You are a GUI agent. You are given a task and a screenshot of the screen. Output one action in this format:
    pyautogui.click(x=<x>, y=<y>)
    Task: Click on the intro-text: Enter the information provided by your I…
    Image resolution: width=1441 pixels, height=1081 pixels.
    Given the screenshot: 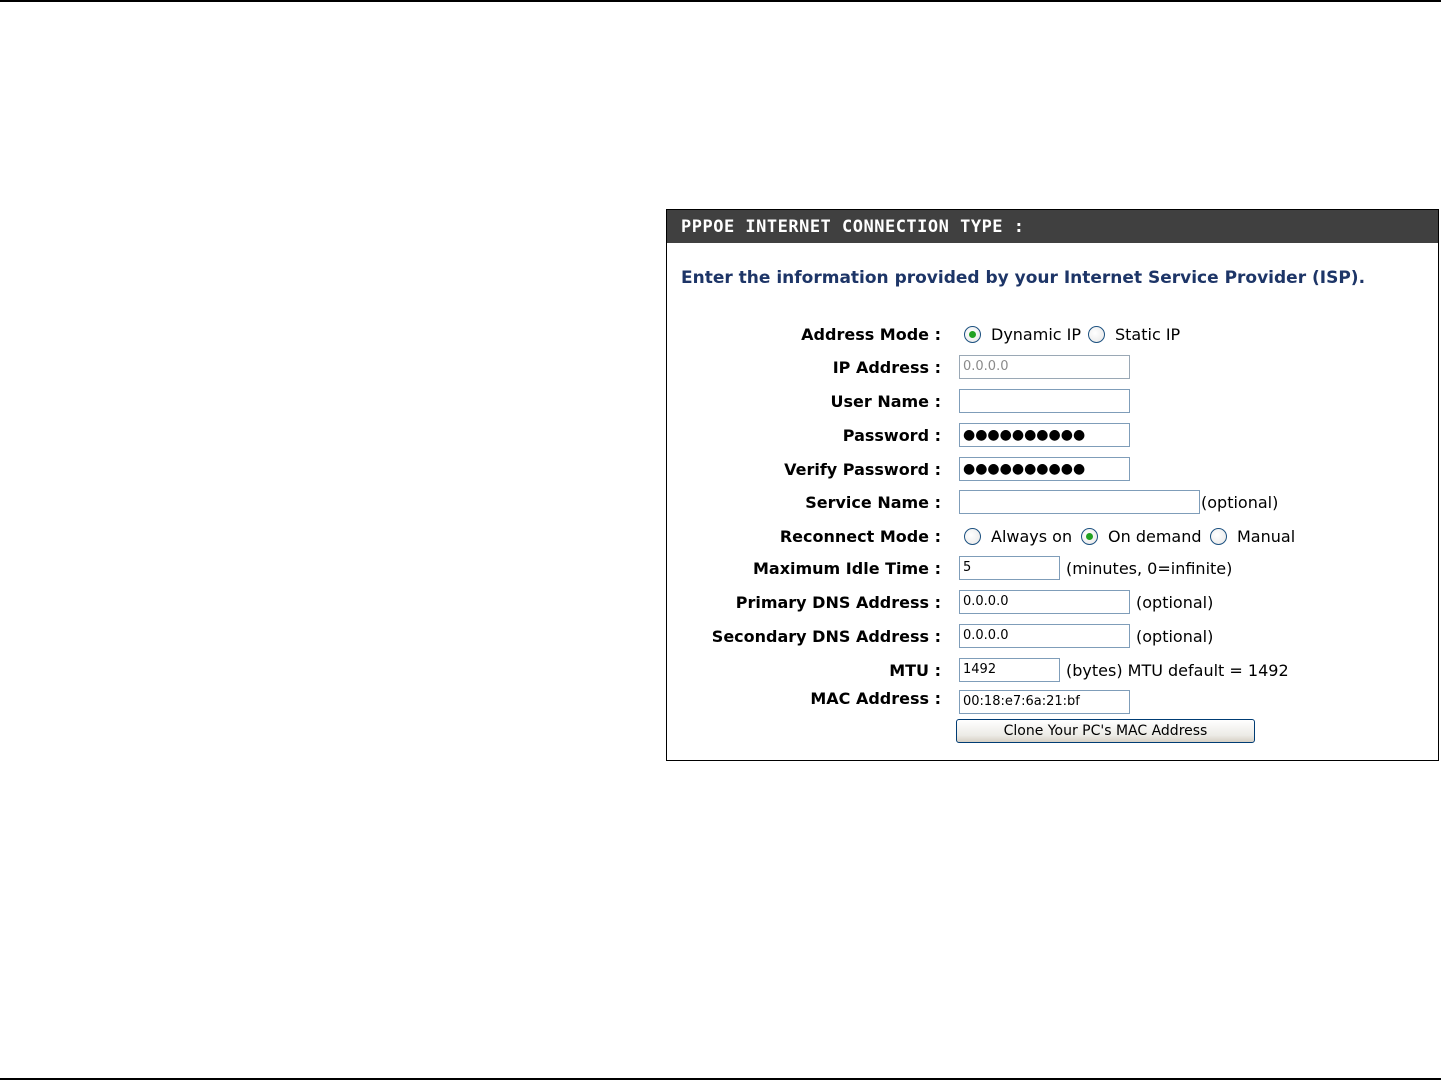 What is the action you would take?
    pyautogui.click(x=1023, y=278)
    